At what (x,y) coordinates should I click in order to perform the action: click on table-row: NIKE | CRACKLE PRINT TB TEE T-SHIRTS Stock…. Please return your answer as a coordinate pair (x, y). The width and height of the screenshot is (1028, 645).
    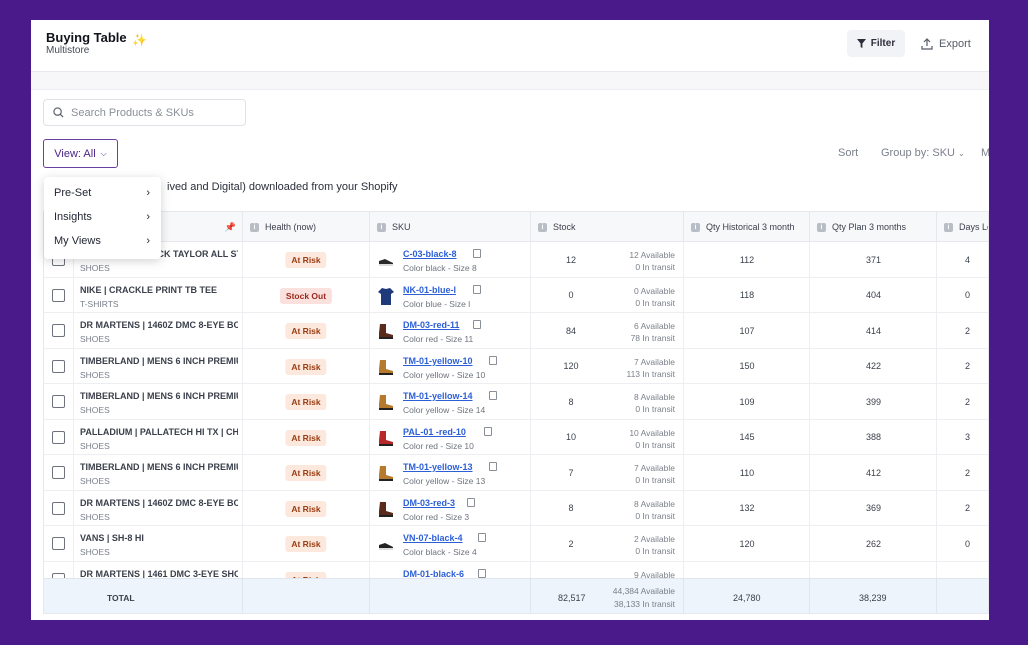
    Looking at the image, I should click on (516, 295).